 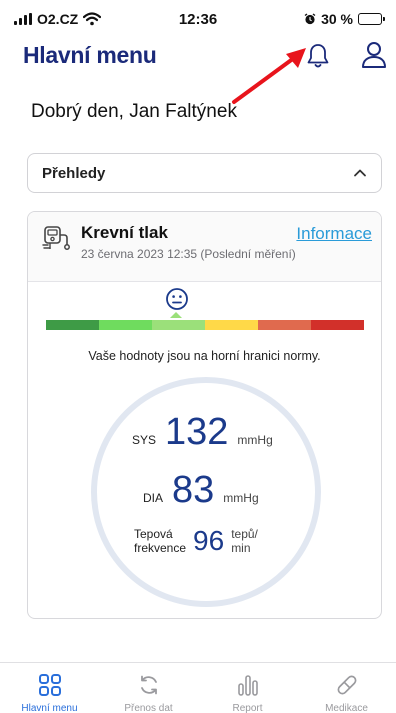 What do you see at coordinates (374, 55) in the screenshot?
I see `user-icon` at bounding box center [374, 55].